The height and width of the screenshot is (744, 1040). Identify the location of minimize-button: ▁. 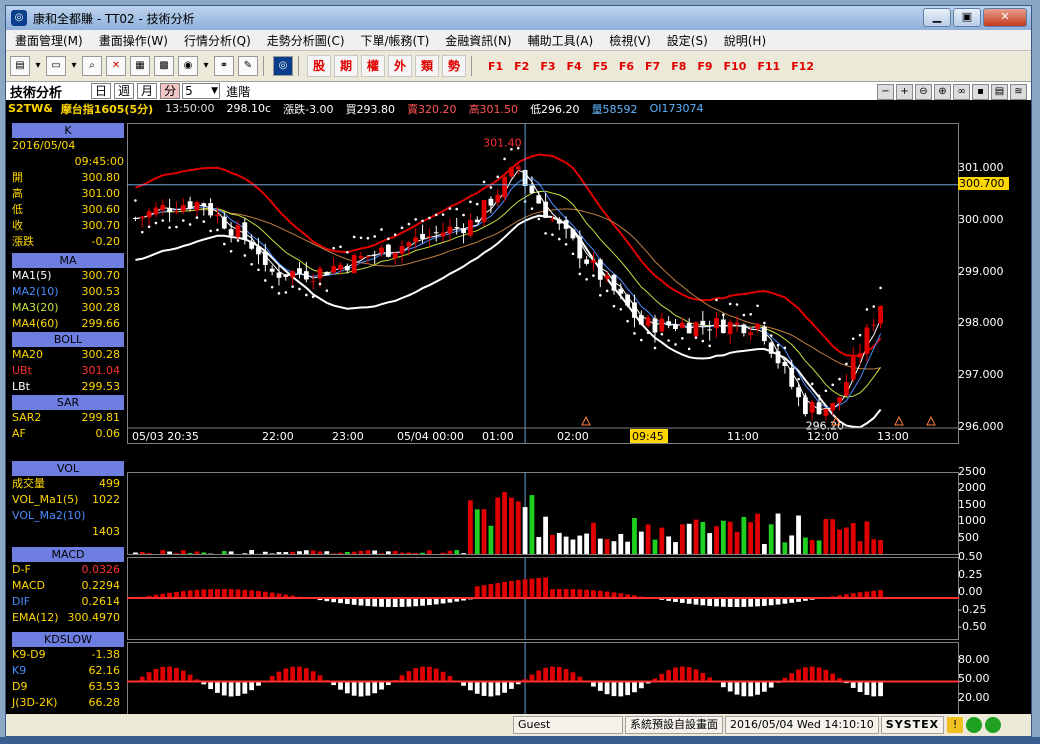
(937, 17).